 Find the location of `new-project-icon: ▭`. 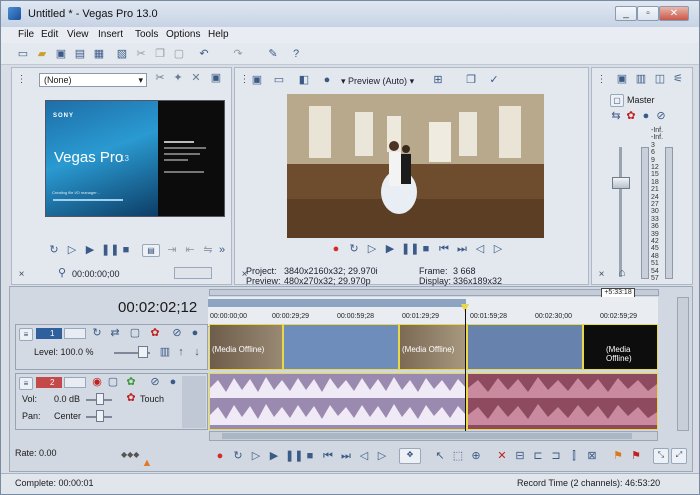

new-project-icon: ▭ is located at coordinates (23, 54).